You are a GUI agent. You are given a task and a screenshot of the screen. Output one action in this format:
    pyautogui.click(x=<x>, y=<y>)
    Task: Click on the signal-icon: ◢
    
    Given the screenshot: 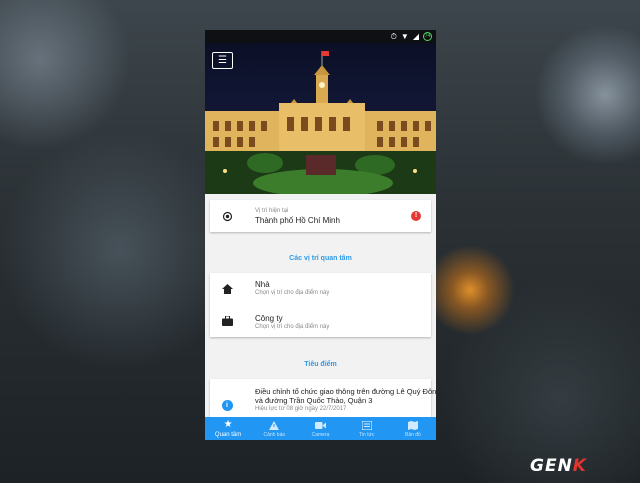 What is the action you would take?
    pyautogui.click(x=415, y=36)
    